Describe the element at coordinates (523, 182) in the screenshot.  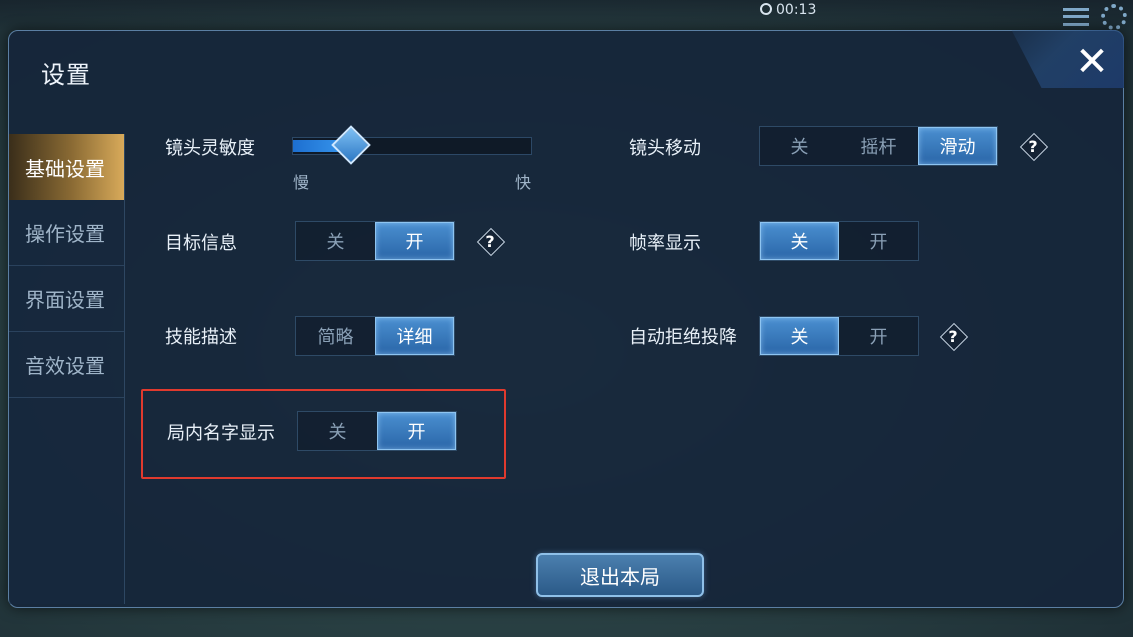
I see `slider-max-label: 快` at that location.